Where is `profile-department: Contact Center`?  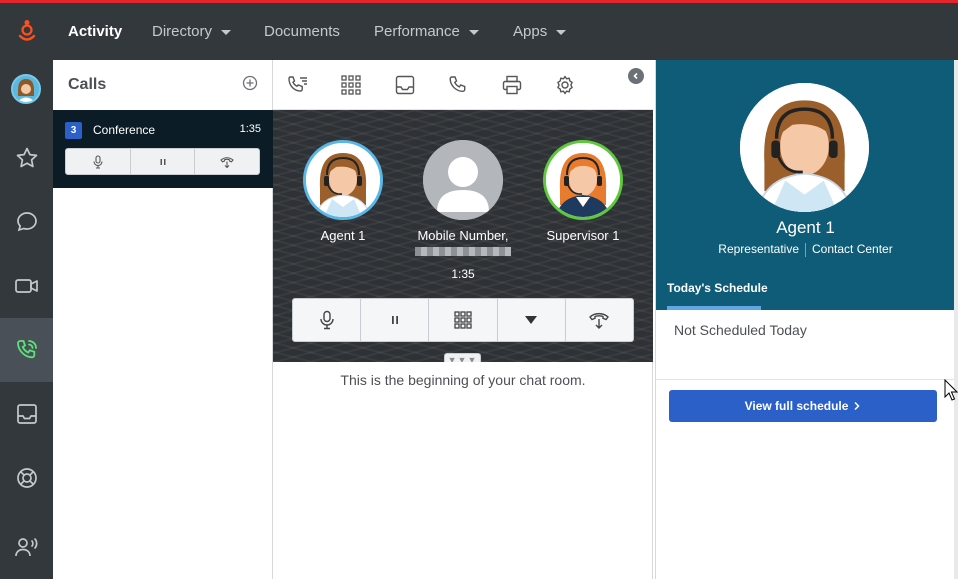
profile-department: Contact Center is located at coordinates (852, 249).